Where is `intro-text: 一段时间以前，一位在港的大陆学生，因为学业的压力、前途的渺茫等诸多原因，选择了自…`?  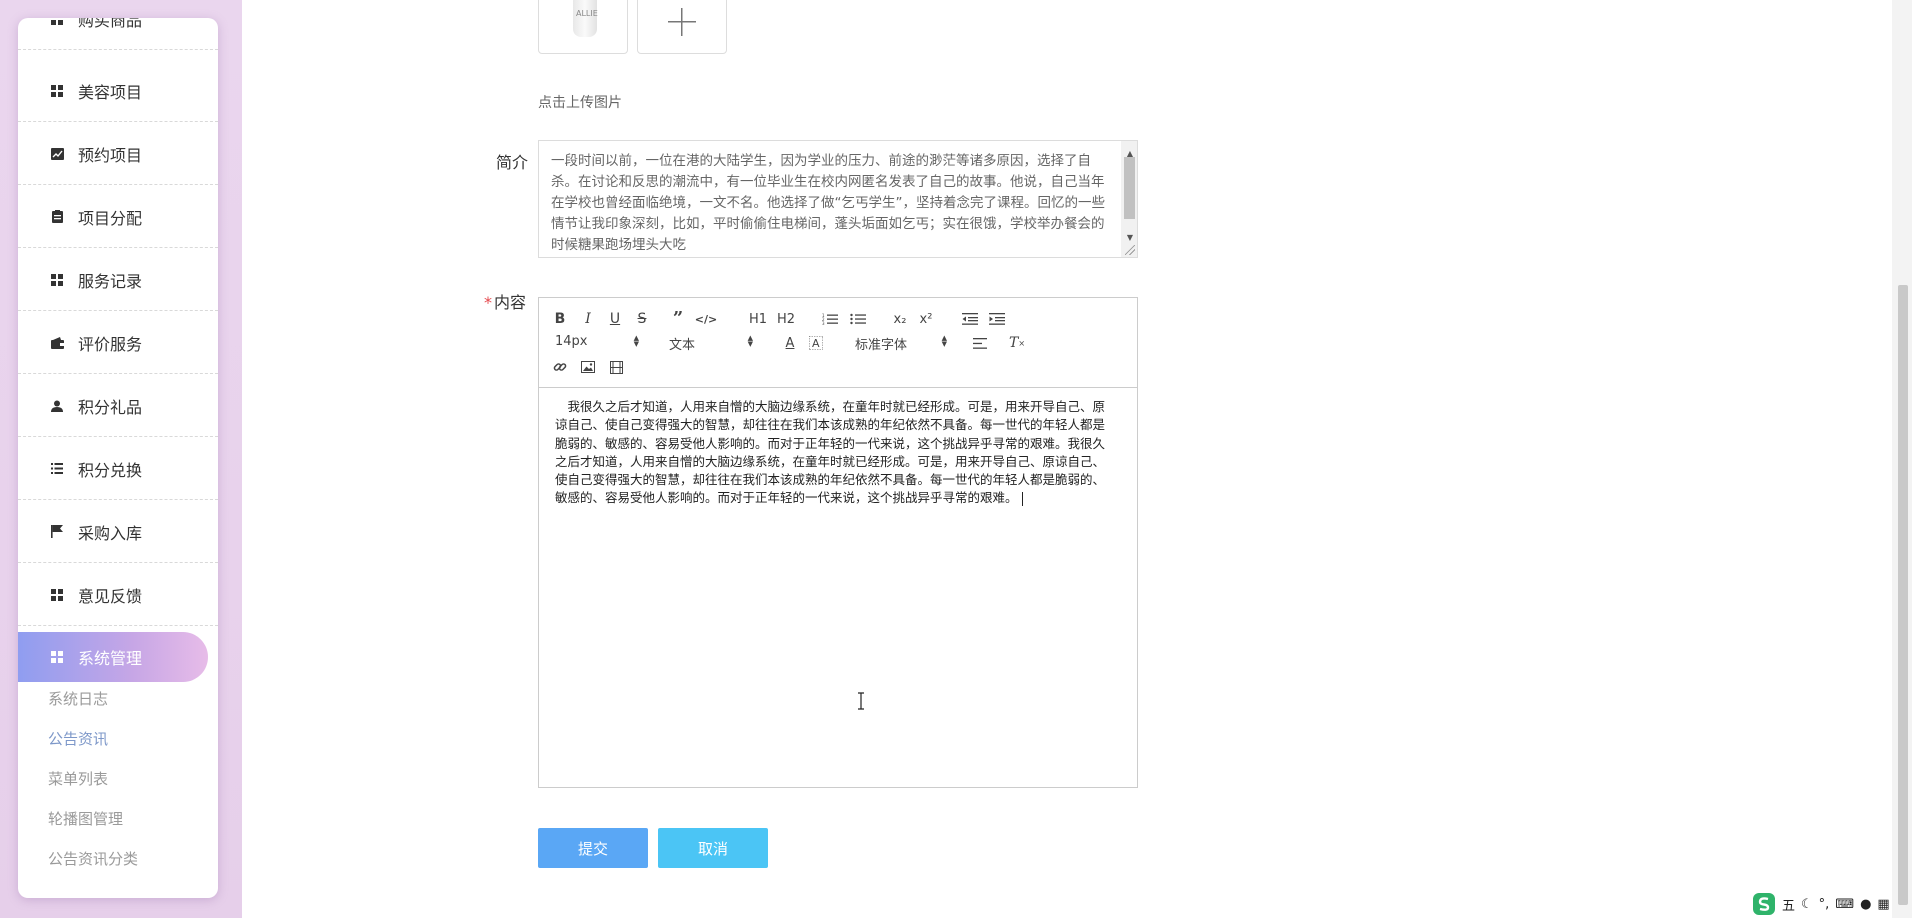
intro-text: 一段时间以前，一位在港的大陆学生，因为学业的压力、前途的渺茫等诸多原因，选择了自… is located at coordinates (828, 203).